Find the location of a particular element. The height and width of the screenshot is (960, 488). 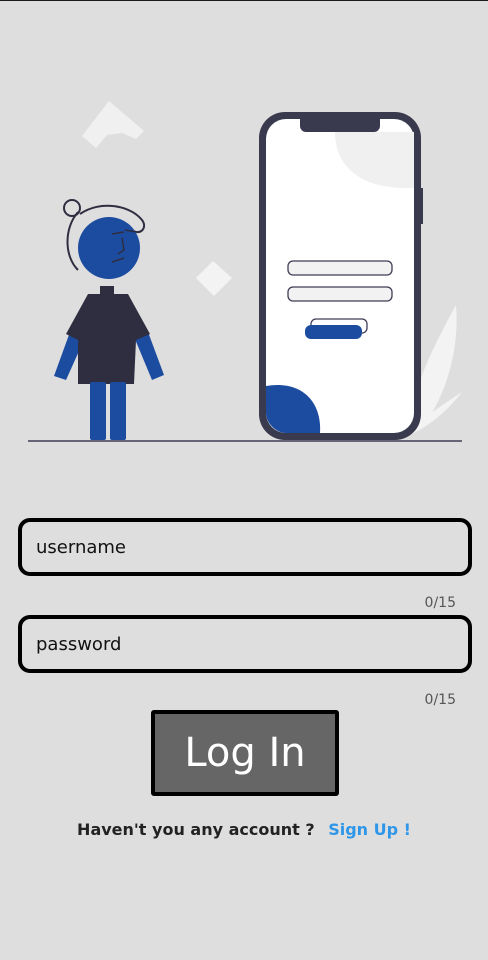

password-field-container is located at coordinates (245, 644).